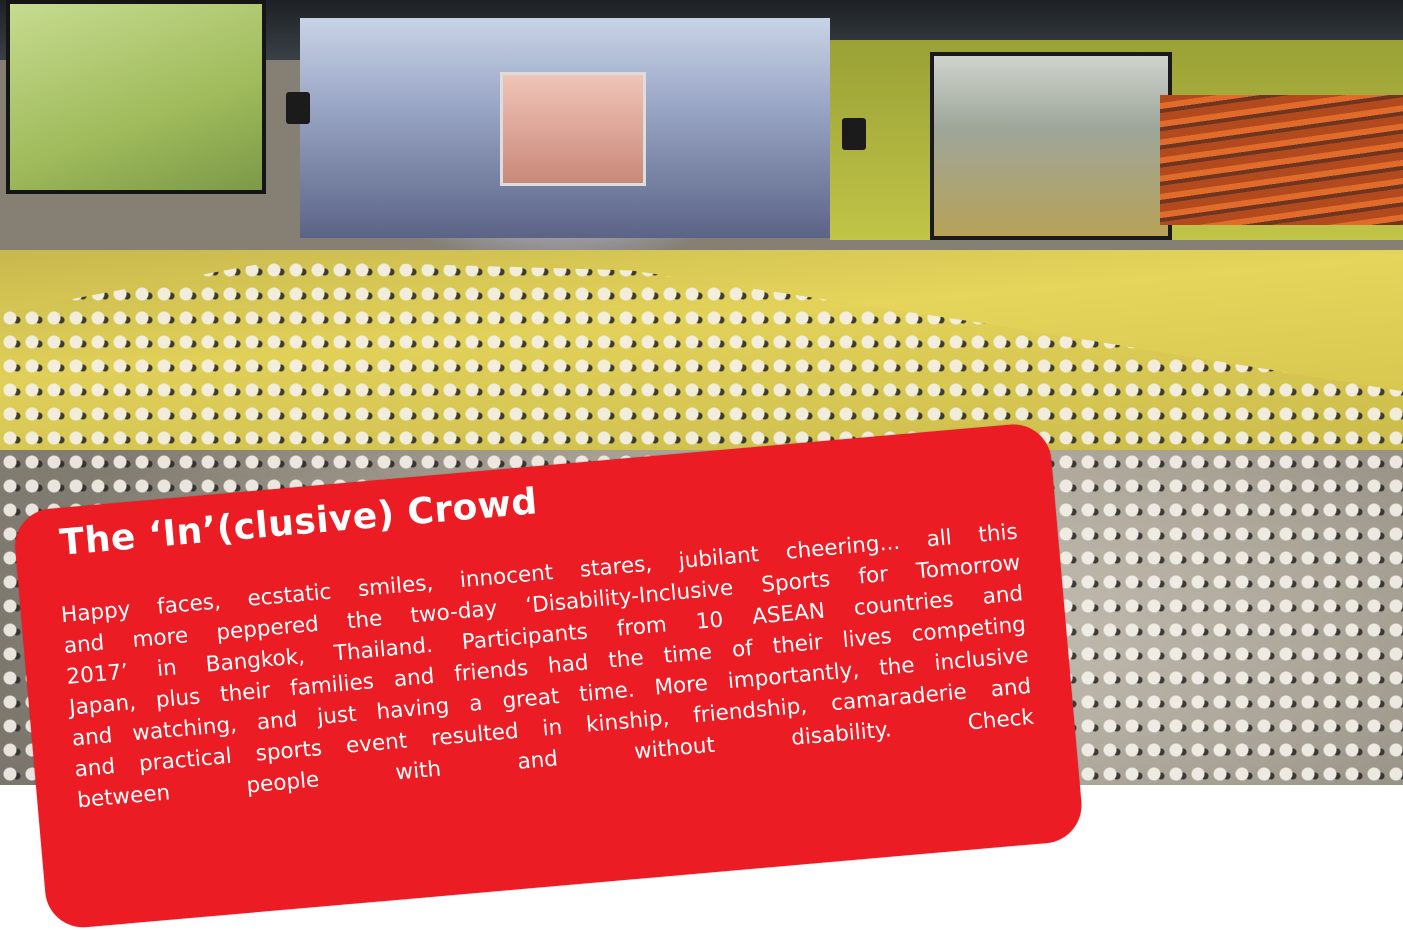 Image resolution: width=1403 pixels, height=930 pixels. What do you see at coordinates (854, 134) in the screenshot?
I see `speaker-right` at bounding box center [854, 134].